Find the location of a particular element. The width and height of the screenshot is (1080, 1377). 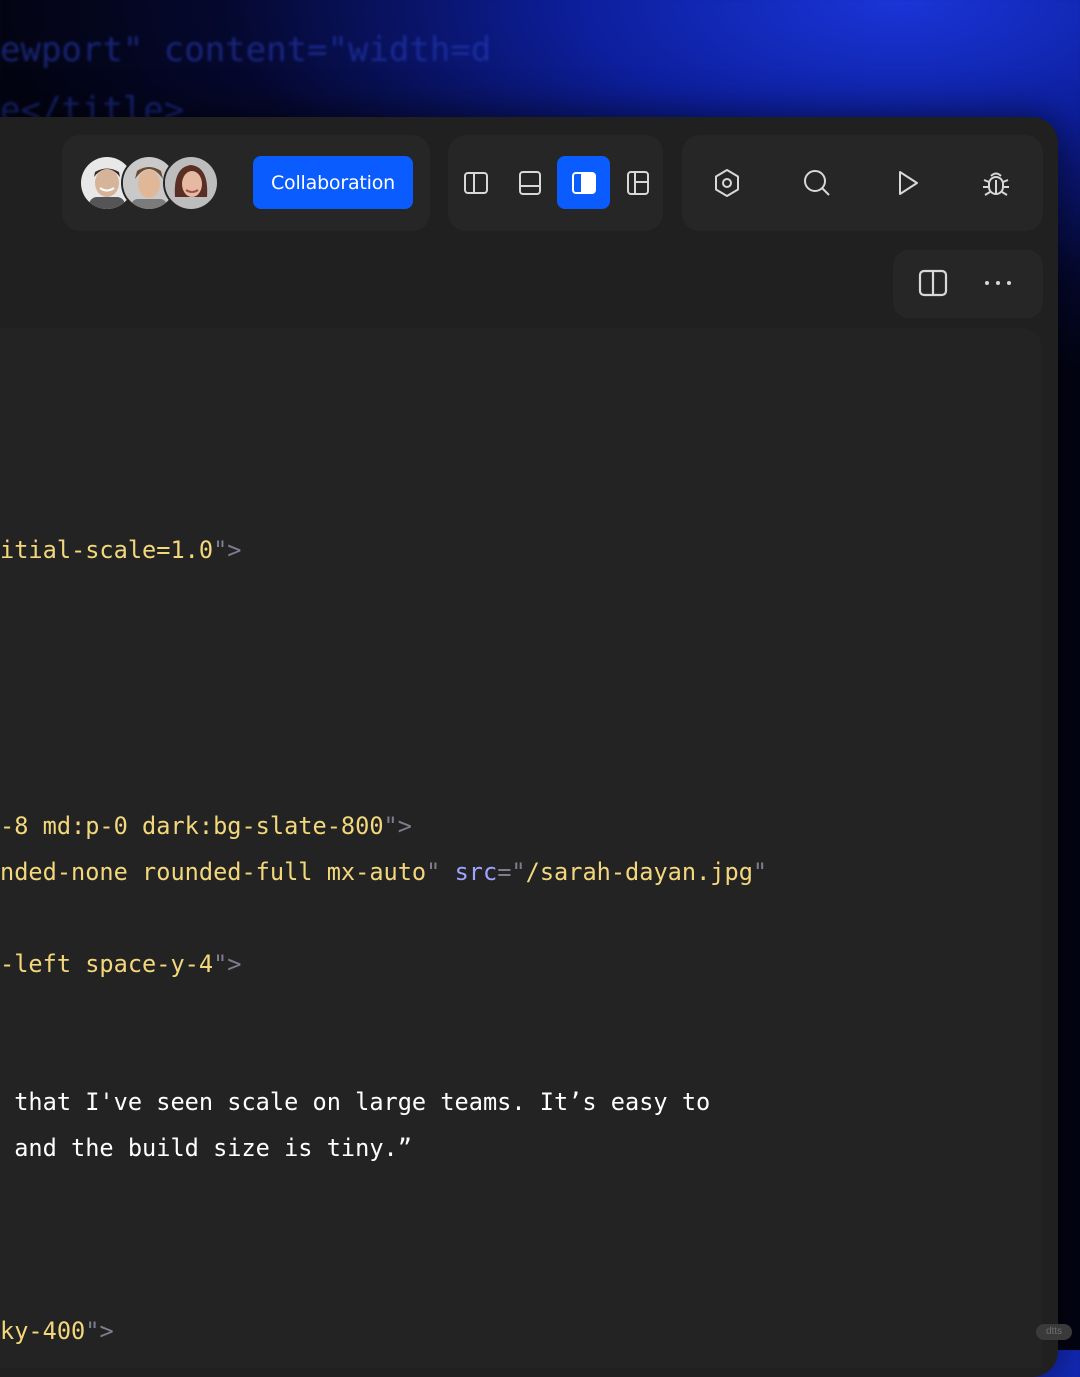

code-line: ky-400"> is located at coordinates (57, 1331).